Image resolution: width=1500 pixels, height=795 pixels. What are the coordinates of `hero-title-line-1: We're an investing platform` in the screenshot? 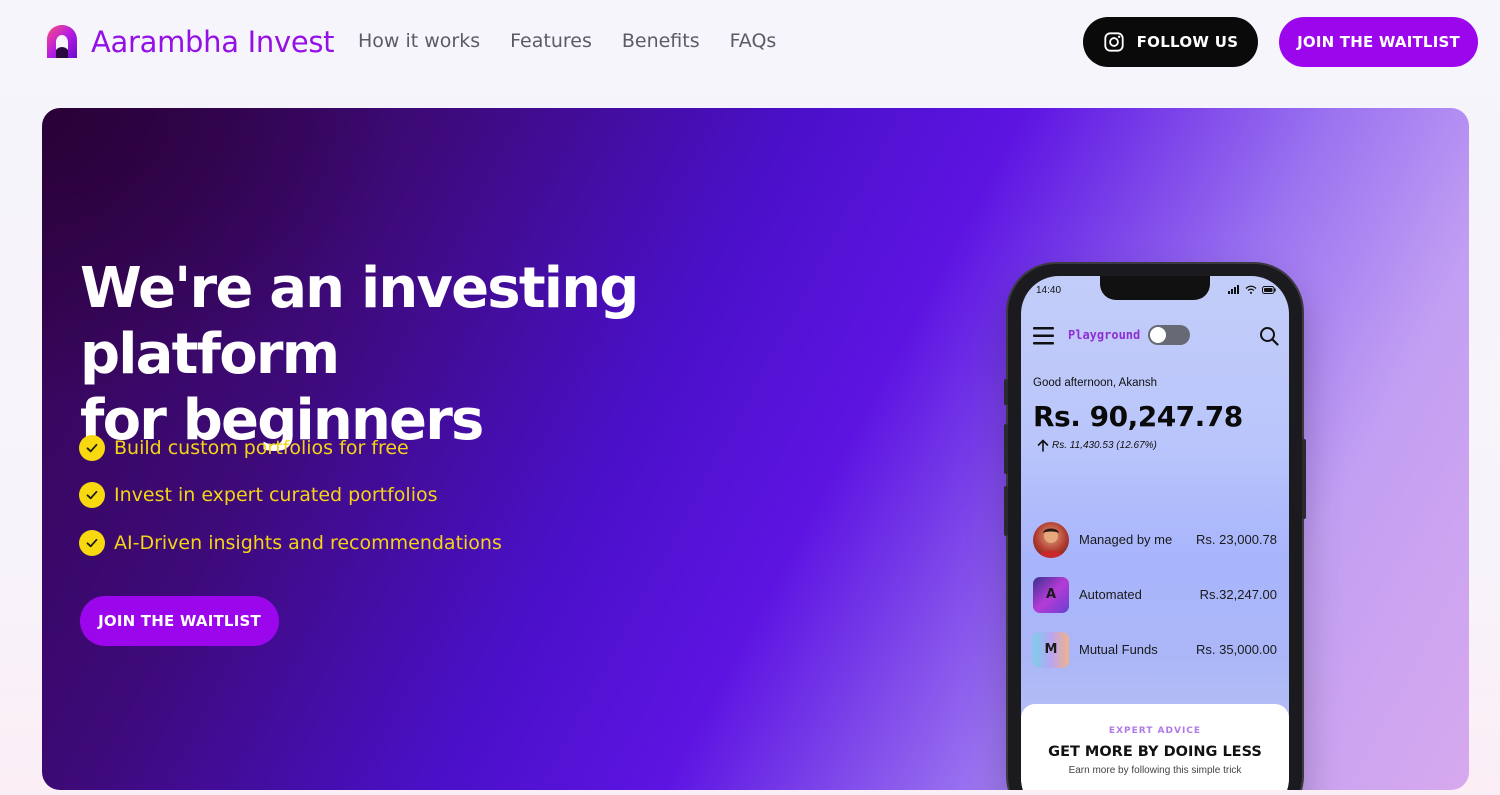 It's located at (359, 321).